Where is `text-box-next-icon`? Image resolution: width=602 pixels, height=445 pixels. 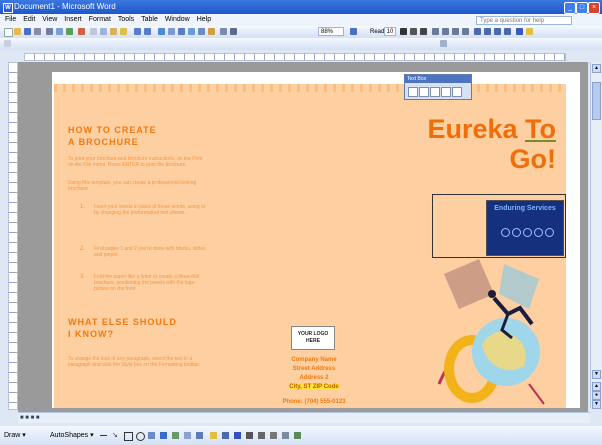
text-box-next-icon is located at coordinates (446, 92).